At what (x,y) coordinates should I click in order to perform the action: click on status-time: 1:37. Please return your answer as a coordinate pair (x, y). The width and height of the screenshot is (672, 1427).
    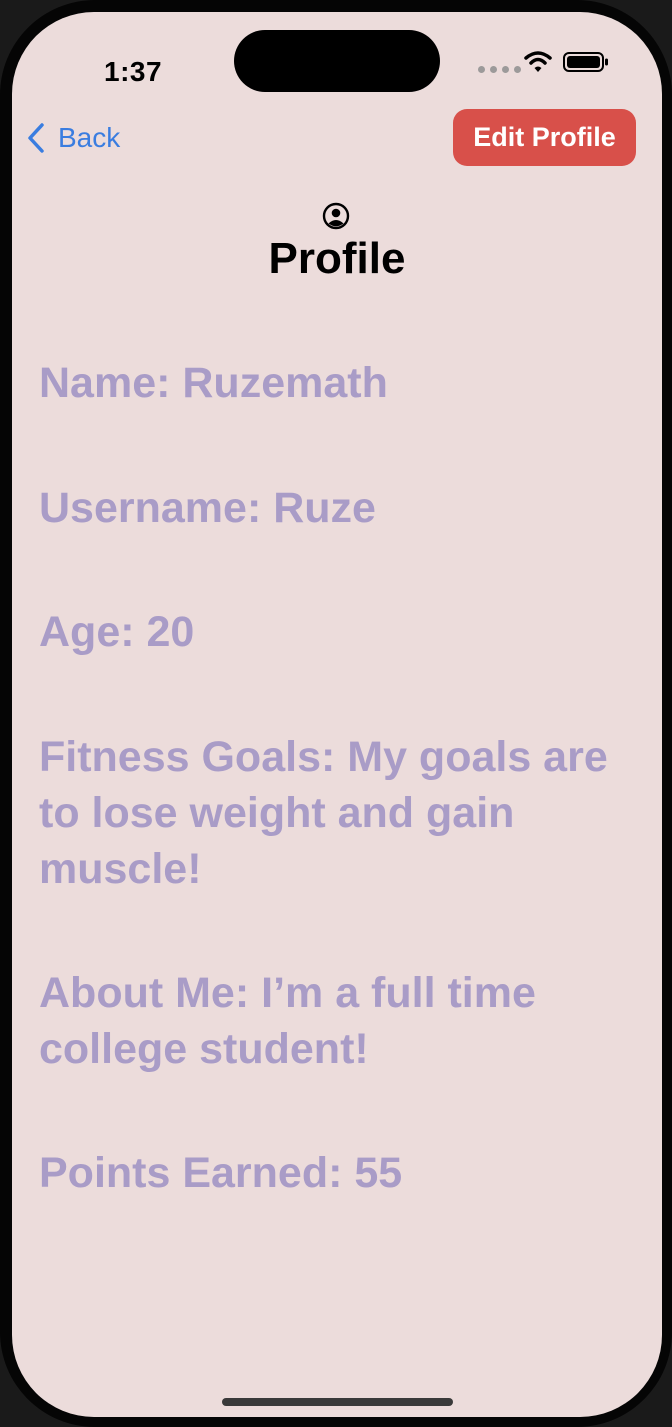
    Looking at the image, I should click on (133, 71).